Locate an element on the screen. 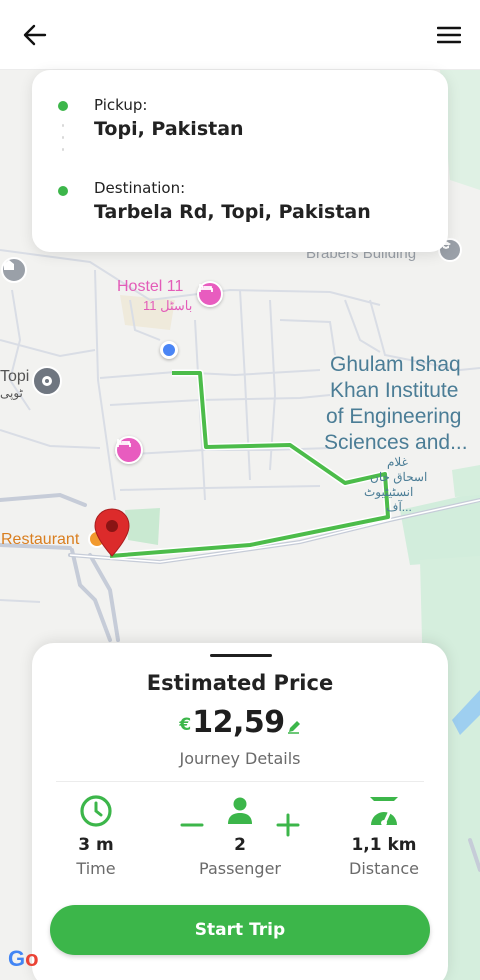 The width and height of the screenshot is (480, 980). price-value: 12,59 is located at coordinates (238, 722).